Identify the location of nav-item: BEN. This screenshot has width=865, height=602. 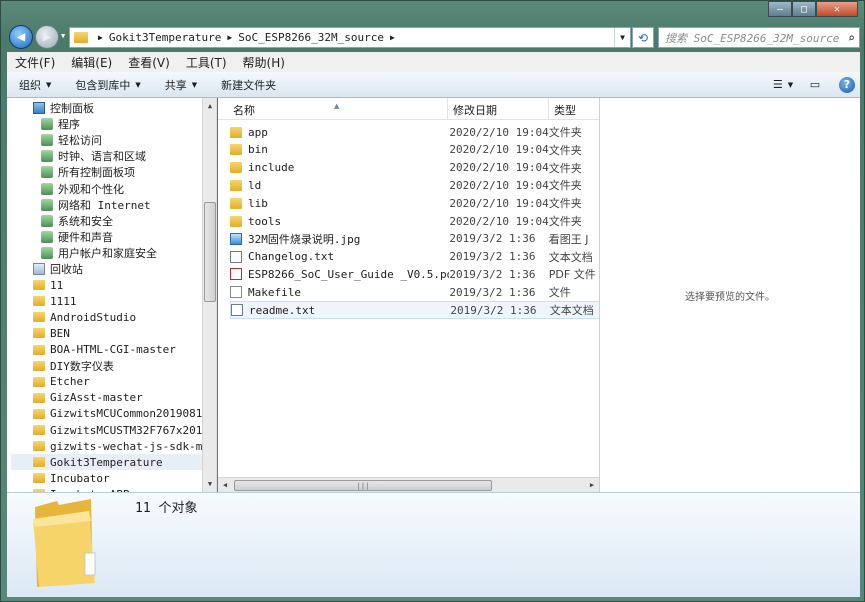
(38, 333).